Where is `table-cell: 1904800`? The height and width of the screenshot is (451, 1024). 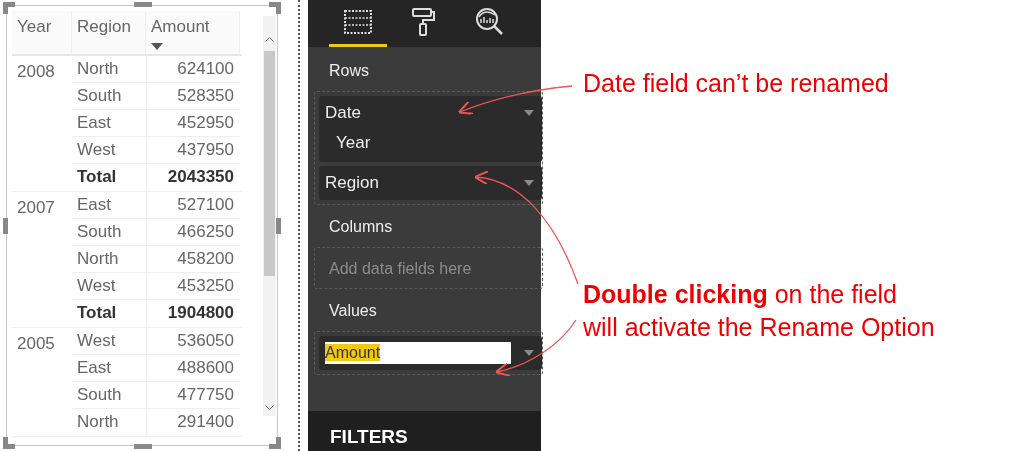 table-cell: 1904800 is located at coordinates (193, 313).